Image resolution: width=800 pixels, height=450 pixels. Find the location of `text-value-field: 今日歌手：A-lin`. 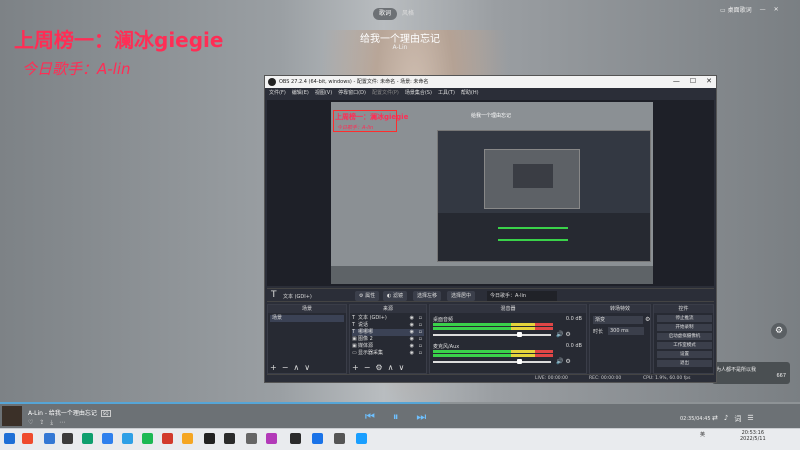

text-value-field: 今日歌手：A-lin is located at coordinates (522, 296).